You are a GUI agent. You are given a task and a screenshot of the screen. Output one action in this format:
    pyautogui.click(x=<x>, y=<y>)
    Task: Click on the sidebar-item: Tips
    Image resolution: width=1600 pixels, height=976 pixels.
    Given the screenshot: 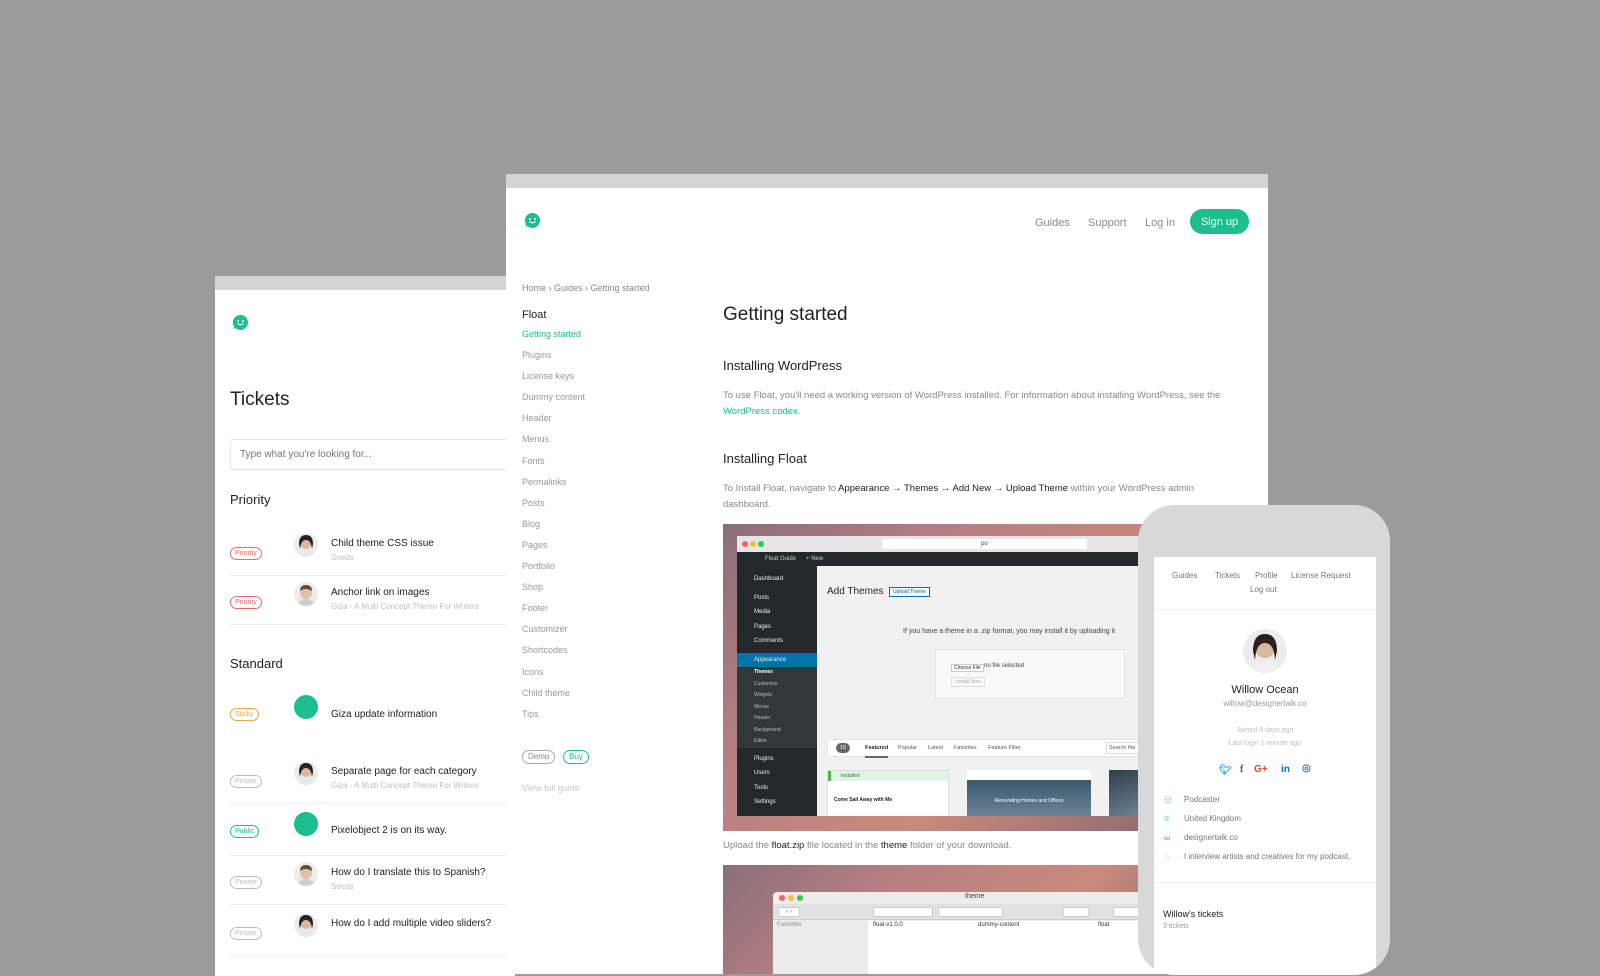 What is the action you would take?
    pyautogui.click(x=602, y=719)
    